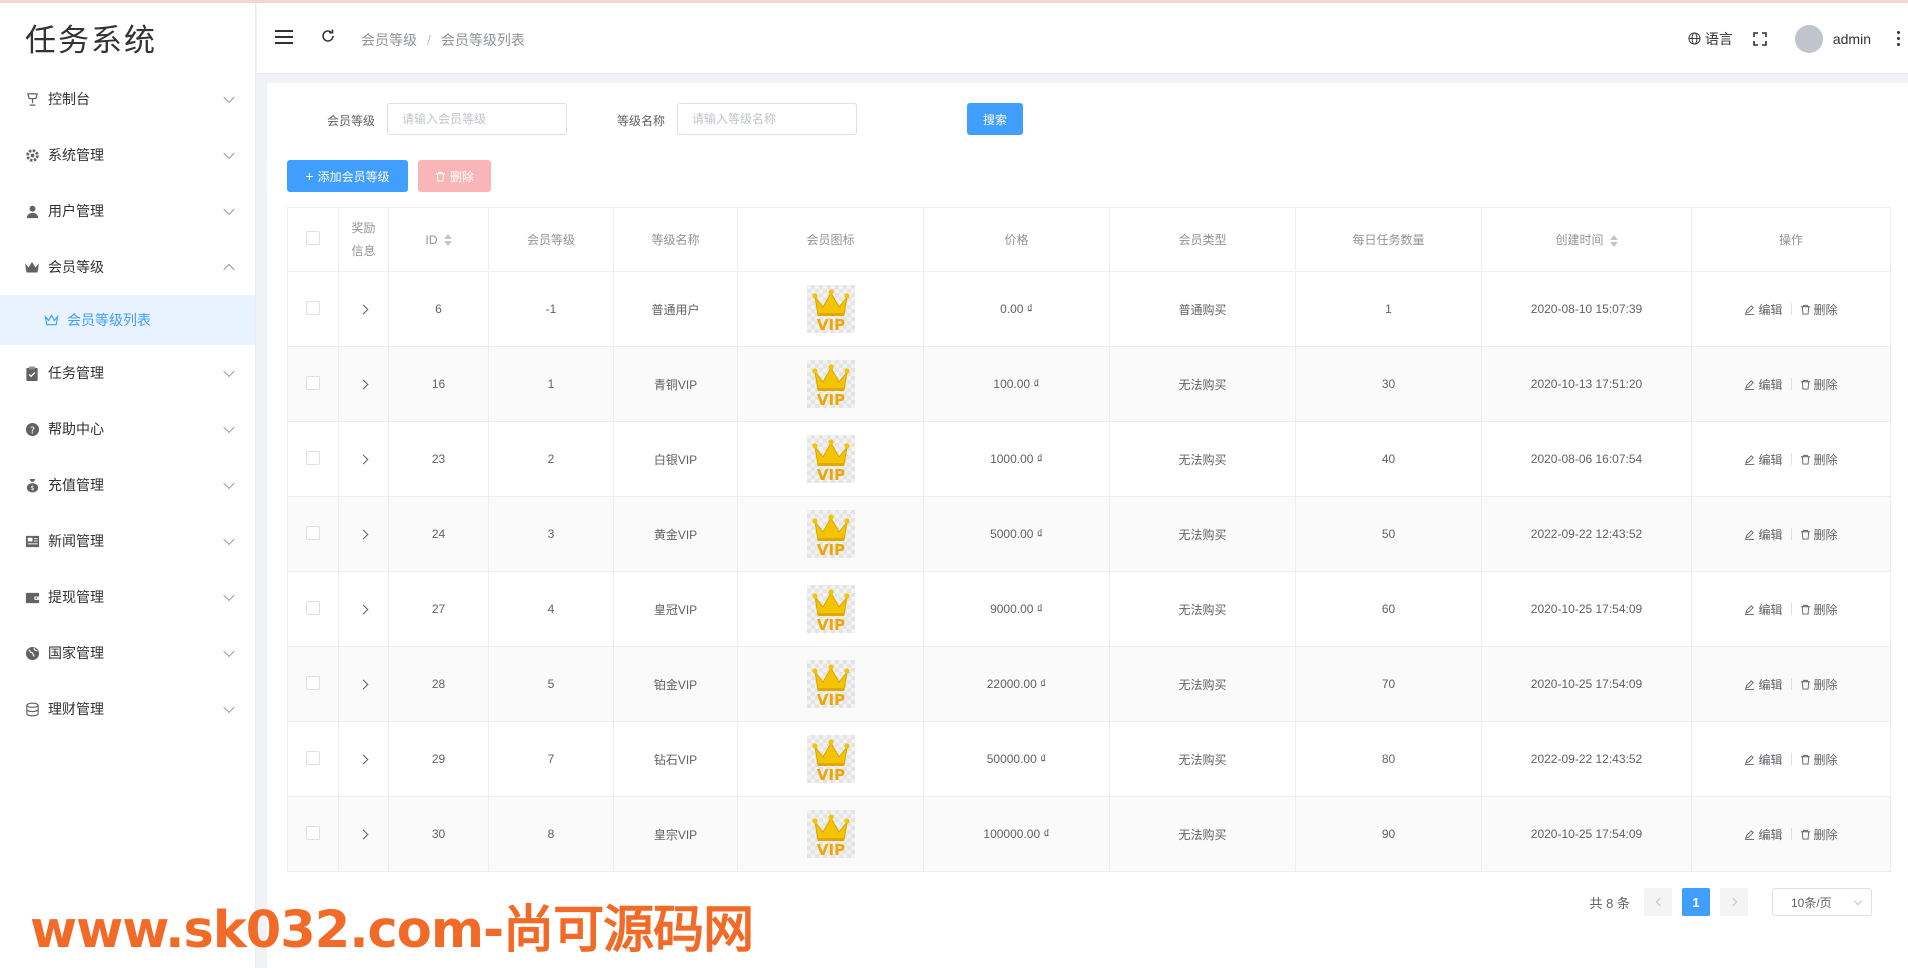 The height and width of the screenshot is (968, 1908). What do you see at coordinates (76, 653) in the screenshot?
I see `sidebar-item-label: 国家管理` at bounding box center [76, 653].